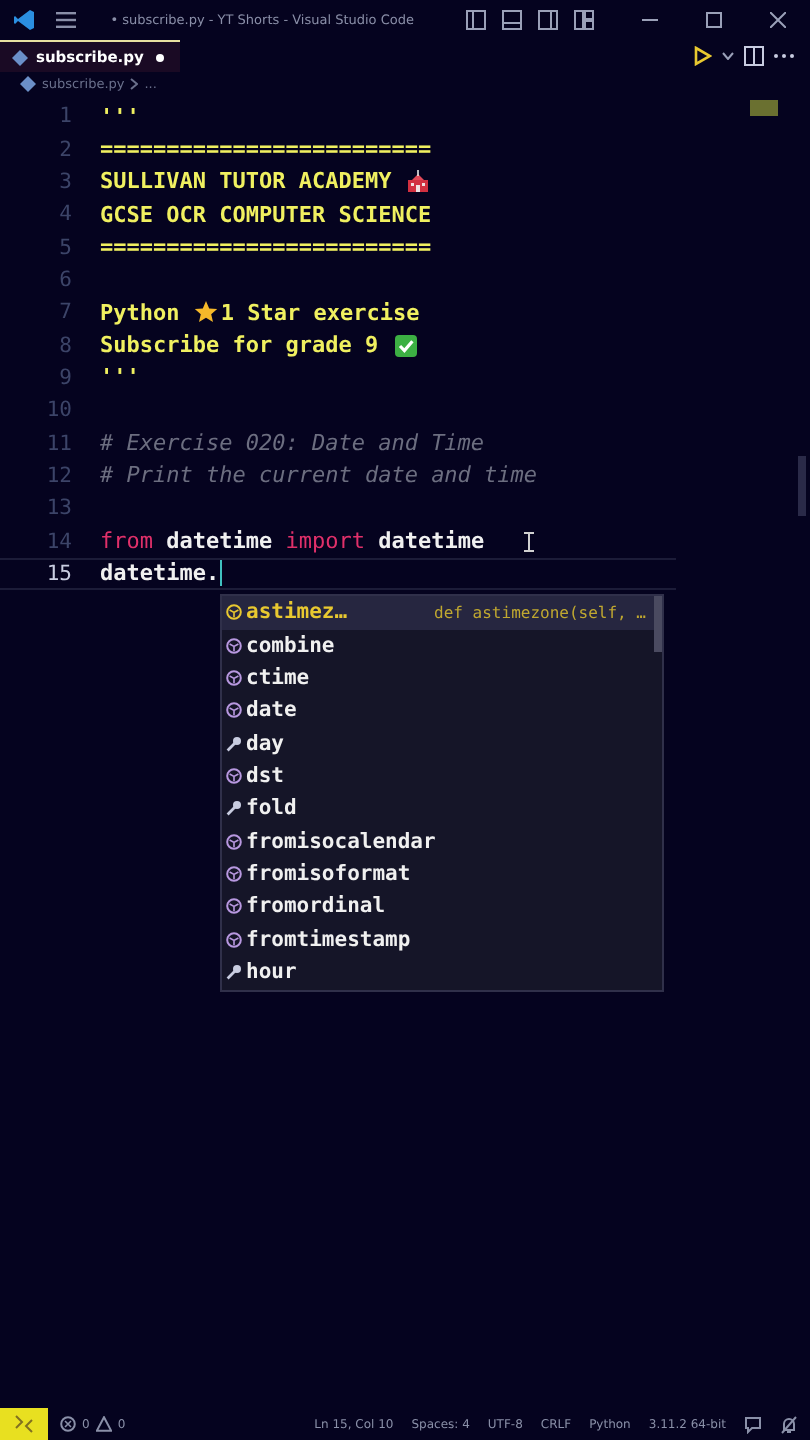 The height and width of the screenshot is (1440, 810). What do you see at coordinates (64, 312) in the screenshot?
I see `line-number: 7` at bounding box center [64, 312].